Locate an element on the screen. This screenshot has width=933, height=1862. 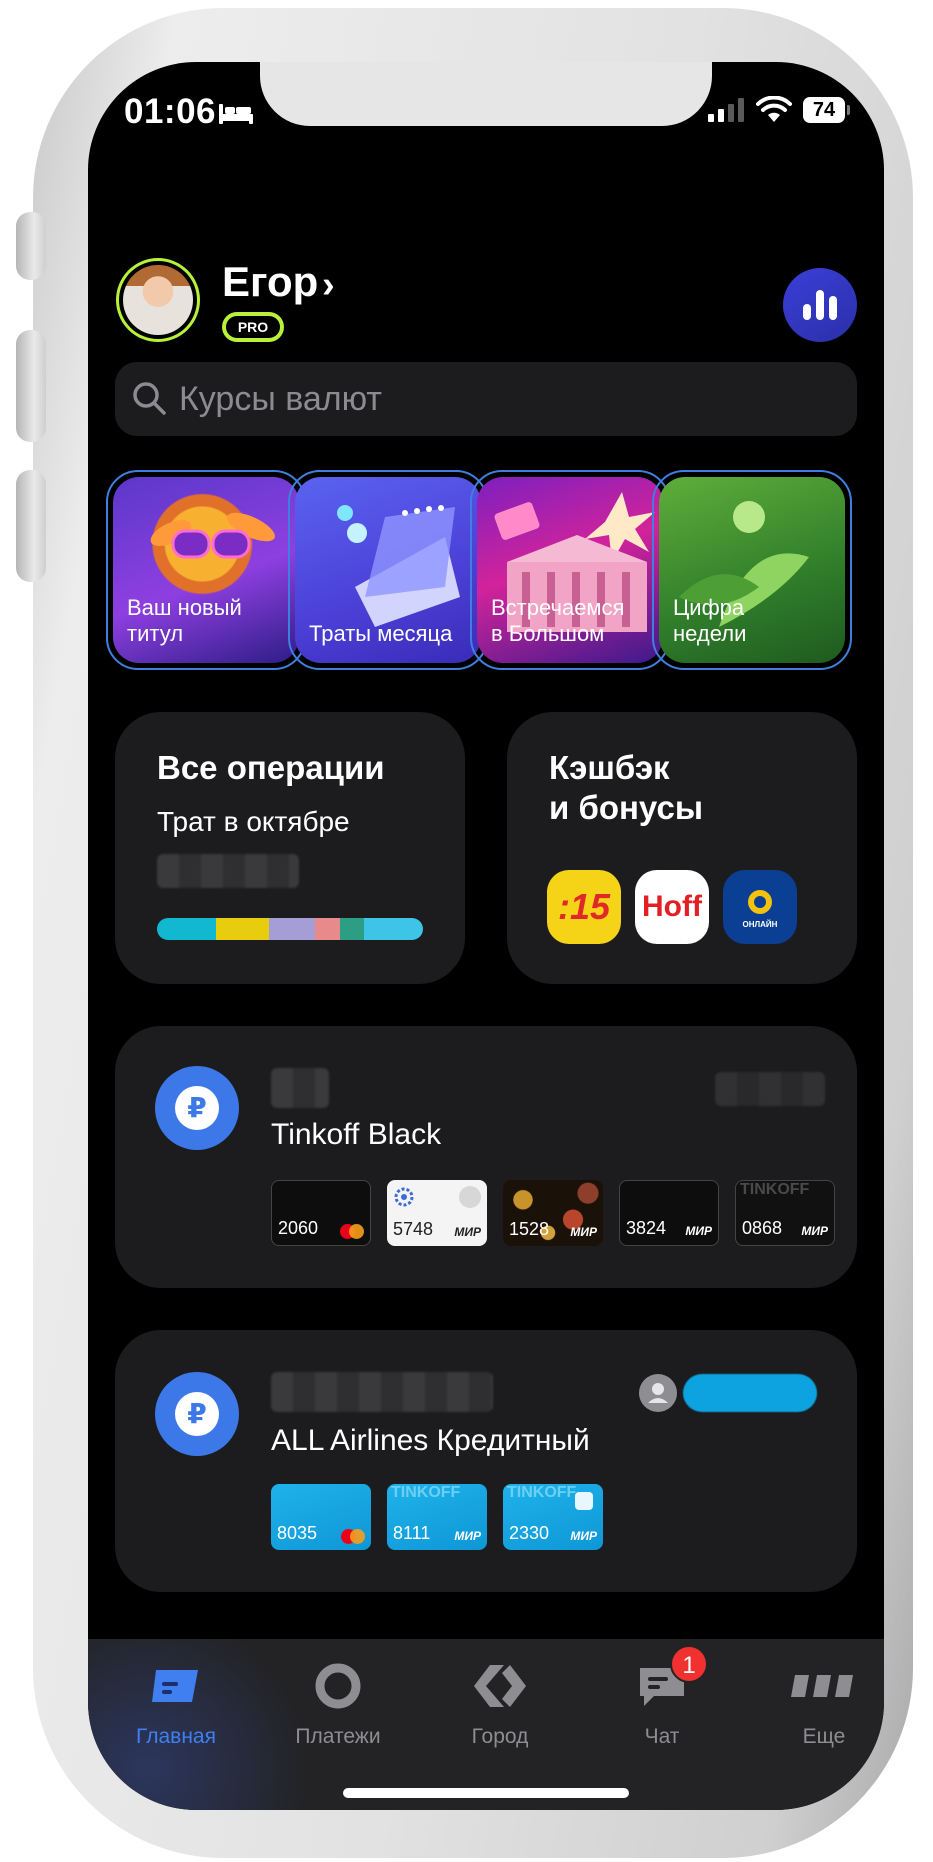
battery-indicator: 74 is located at coordinates (826, 110).